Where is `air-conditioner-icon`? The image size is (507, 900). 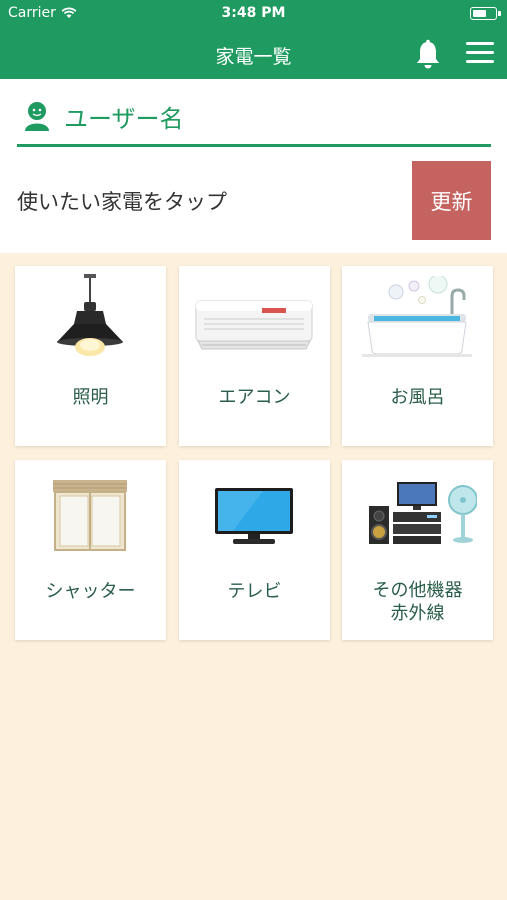
air-conditioner-icon is located at coordinates (254, 325).